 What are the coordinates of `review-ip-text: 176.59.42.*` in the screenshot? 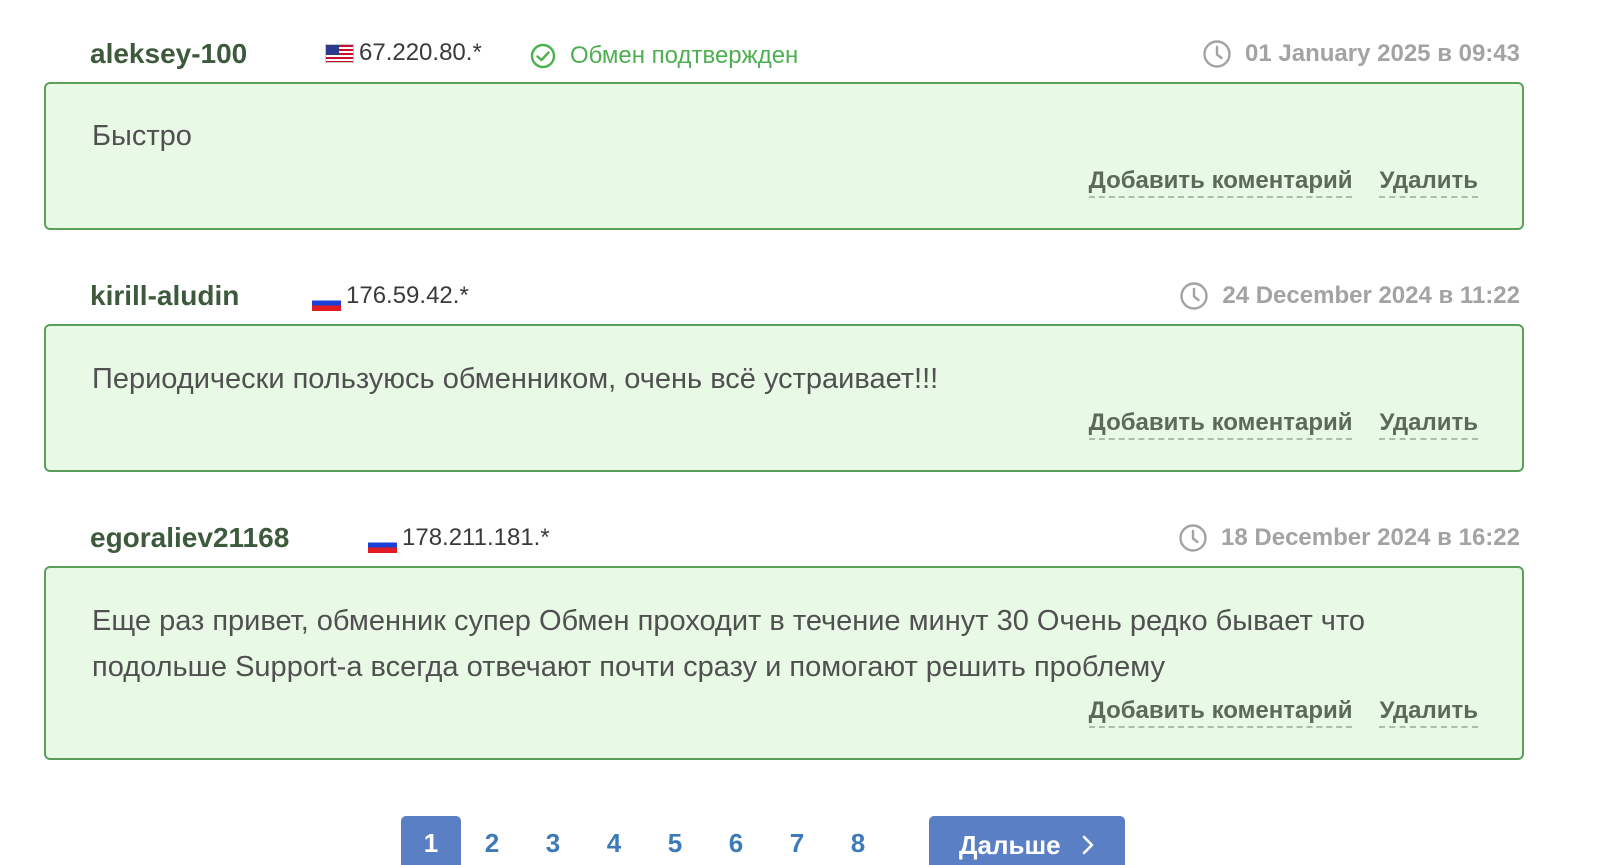 It's located at (407, 295).